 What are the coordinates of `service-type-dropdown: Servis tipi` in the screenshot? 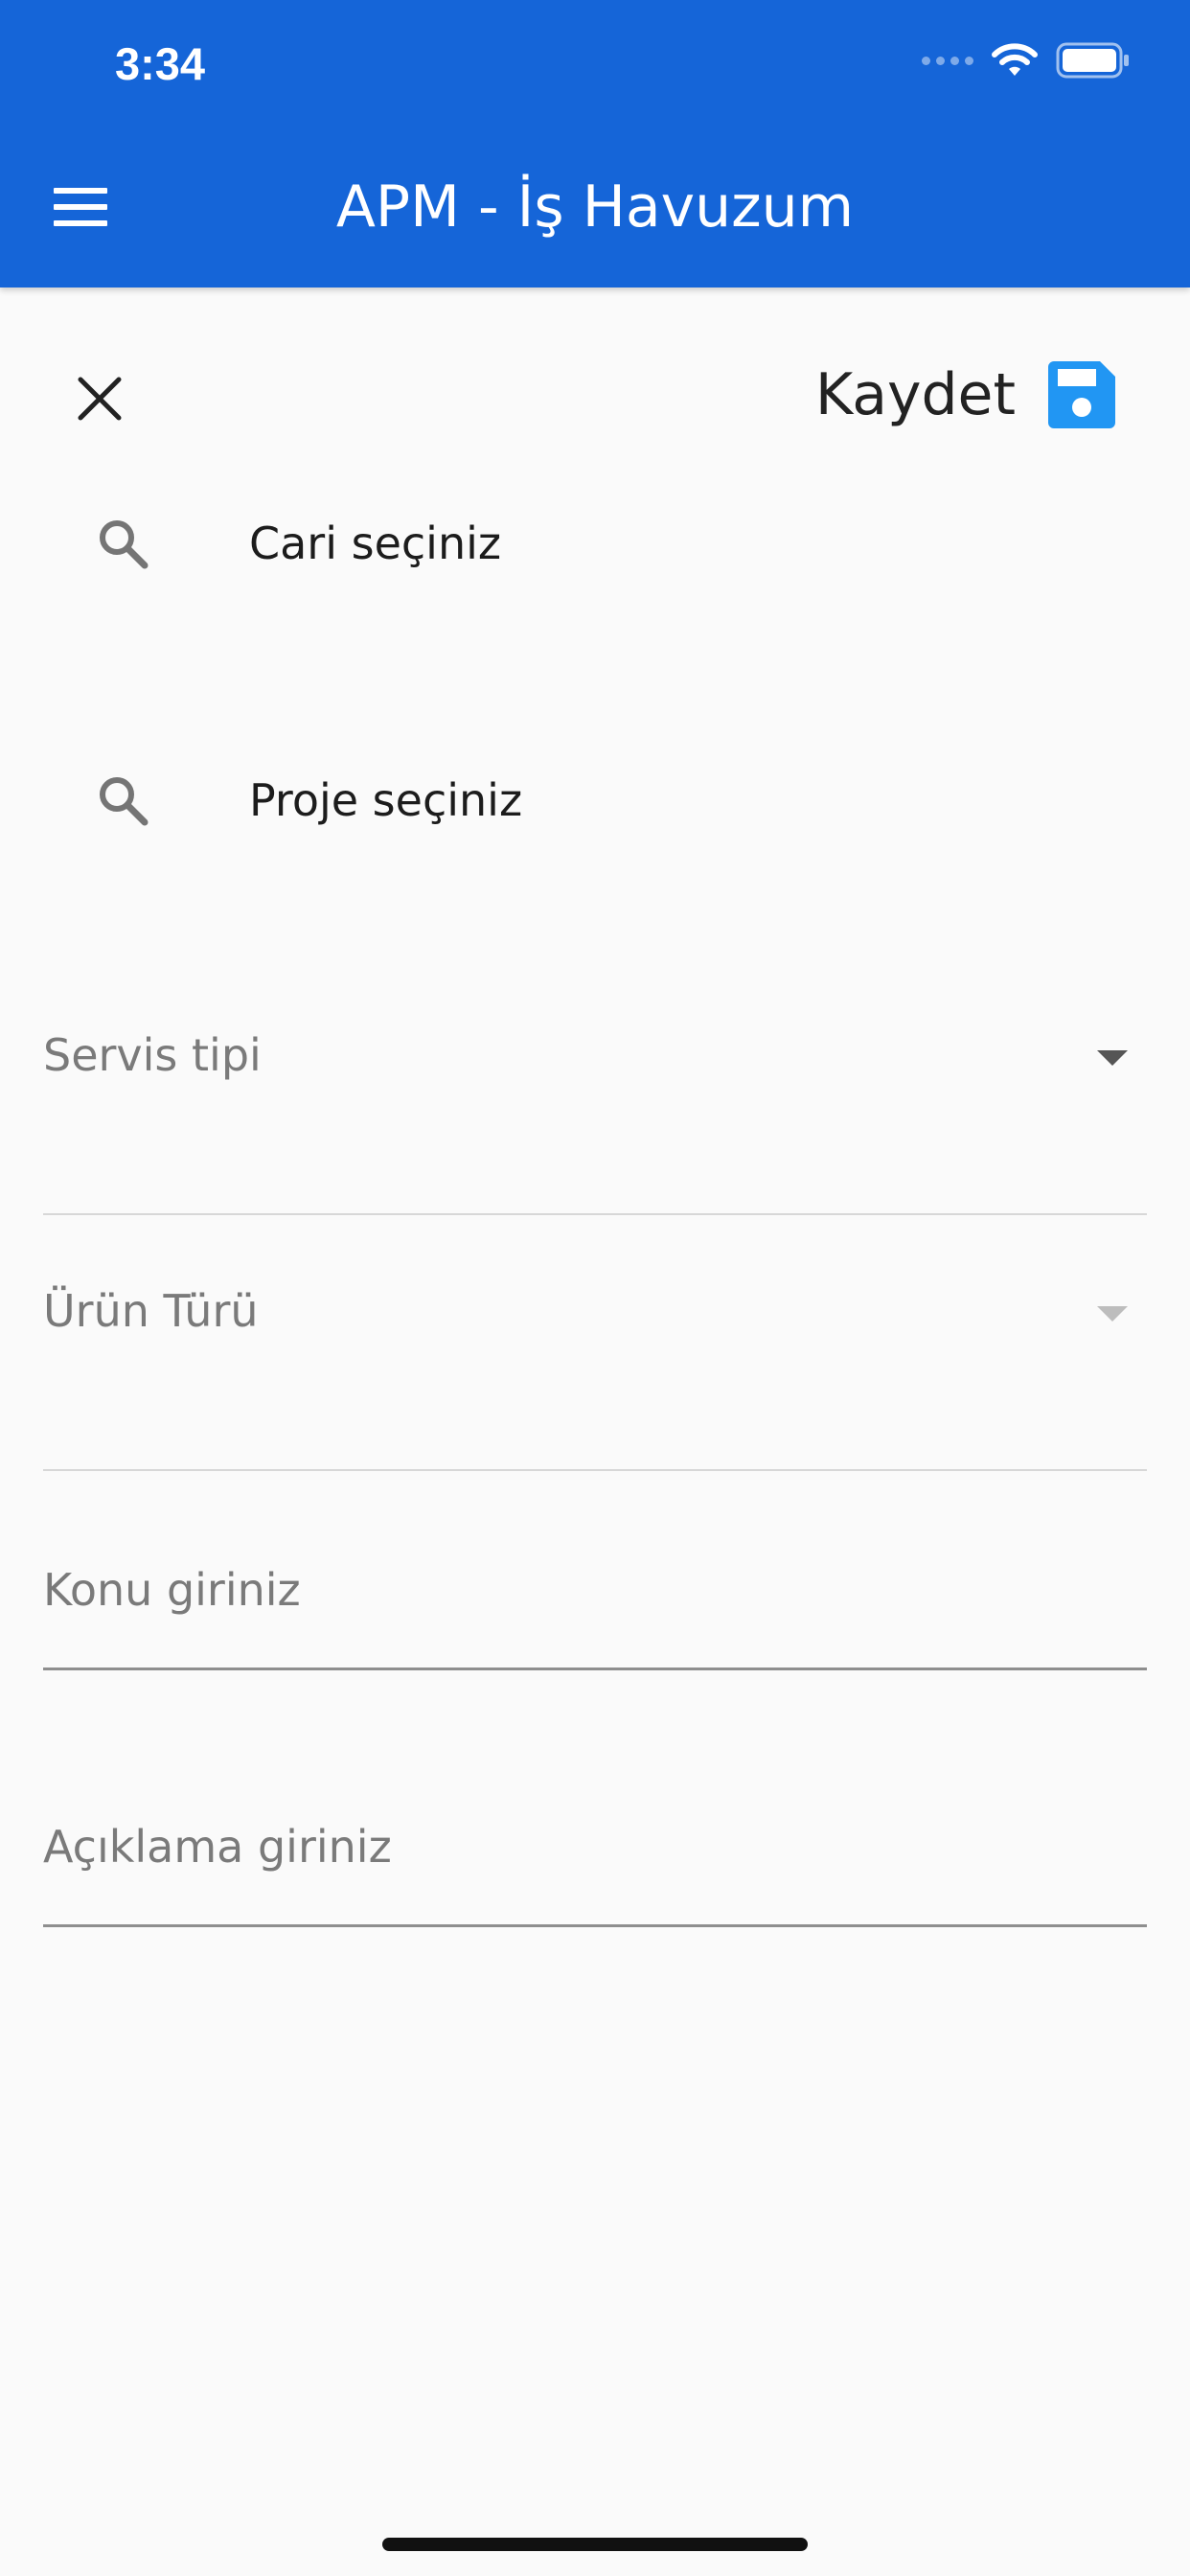 It's located at (595, 1094).